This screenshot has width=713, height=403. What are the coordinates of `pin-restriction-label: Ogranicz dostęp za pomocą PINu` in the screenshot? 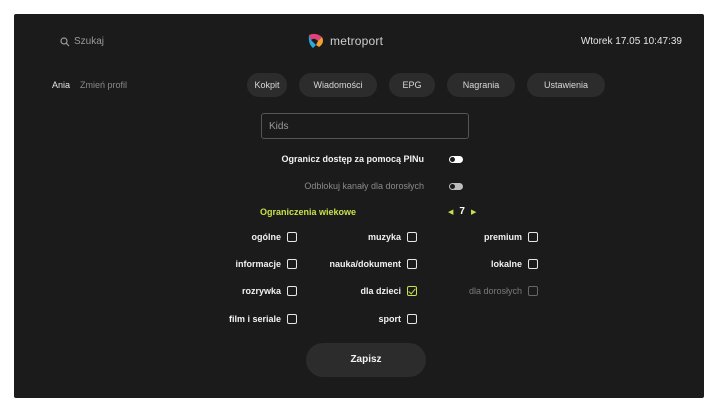 It's located at (352, 159).